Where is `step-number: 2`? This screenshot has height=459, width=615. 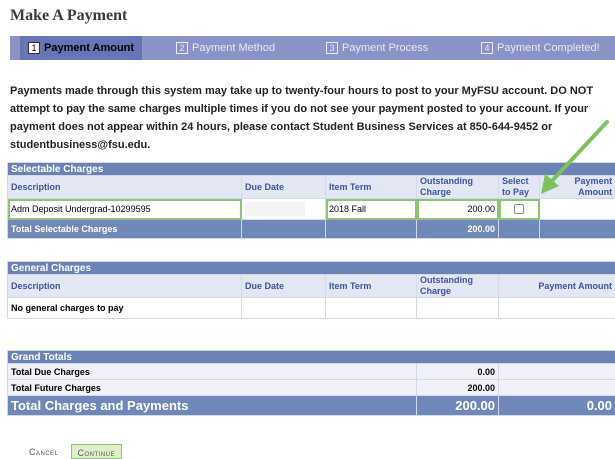
step-number: 2 is located at coordinates (182, 48).